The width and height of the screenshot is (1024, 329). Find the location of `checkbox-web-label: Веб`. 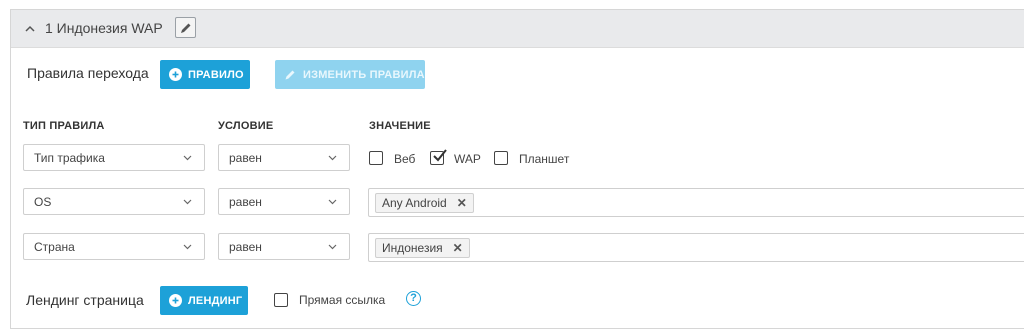

checkbox-web-label: Веб is located at coordinates (405, 159).